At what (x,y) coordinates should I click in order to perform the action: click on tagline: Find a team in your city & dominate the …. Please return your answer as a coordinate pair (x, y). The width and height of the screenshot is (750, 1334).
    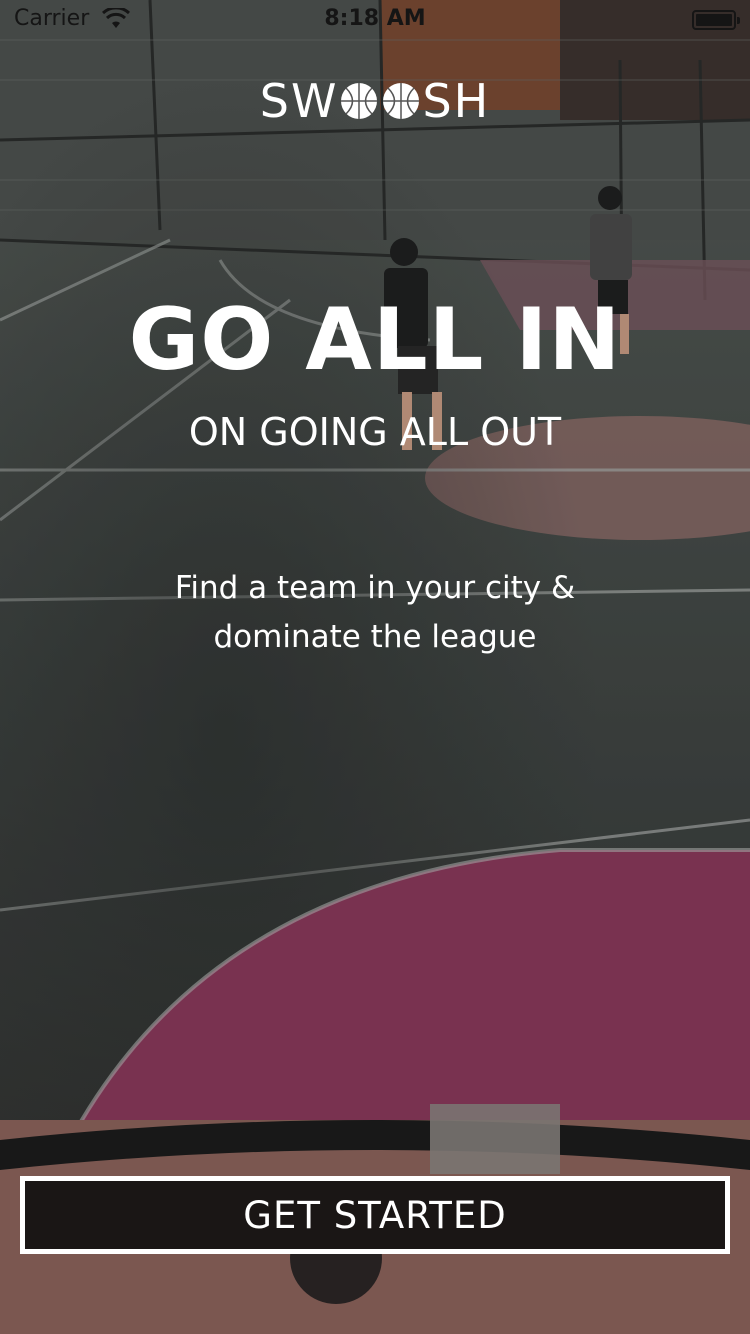
    Looking at the image, I should click on (375, 613).